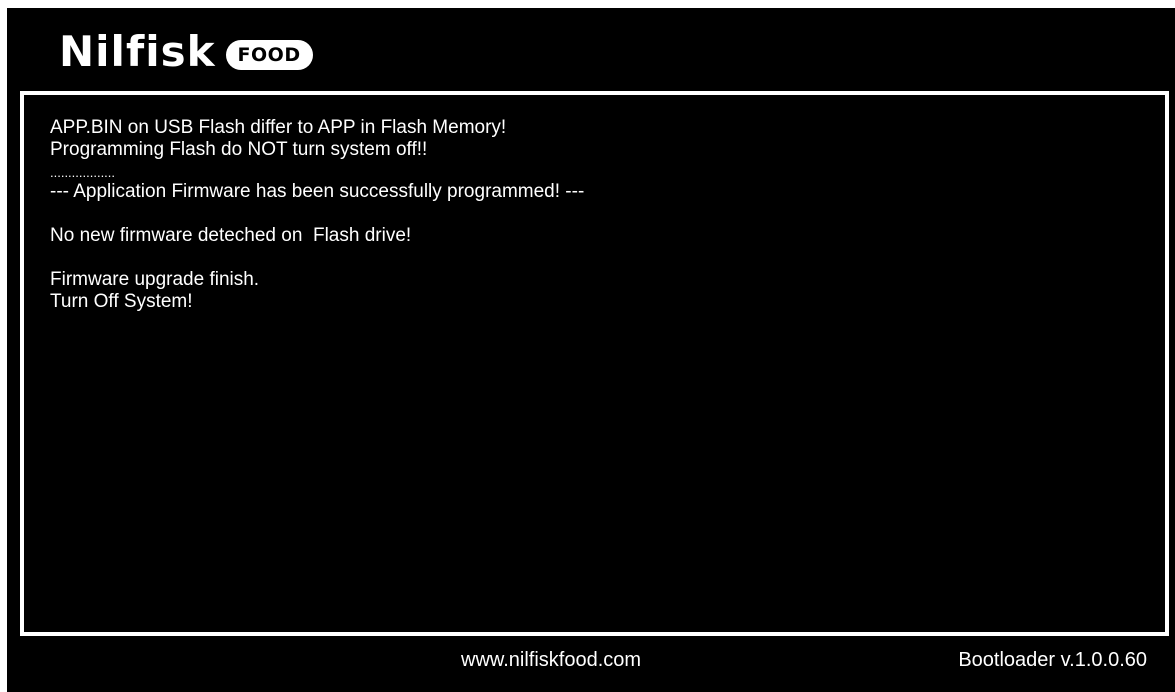 This screenshot has width=1175, height=692. What do you see at coordinates (155, 279) in the screenshot?
I see `console-line: Firmware upgrade finish.` at bounding box center [155, 279].